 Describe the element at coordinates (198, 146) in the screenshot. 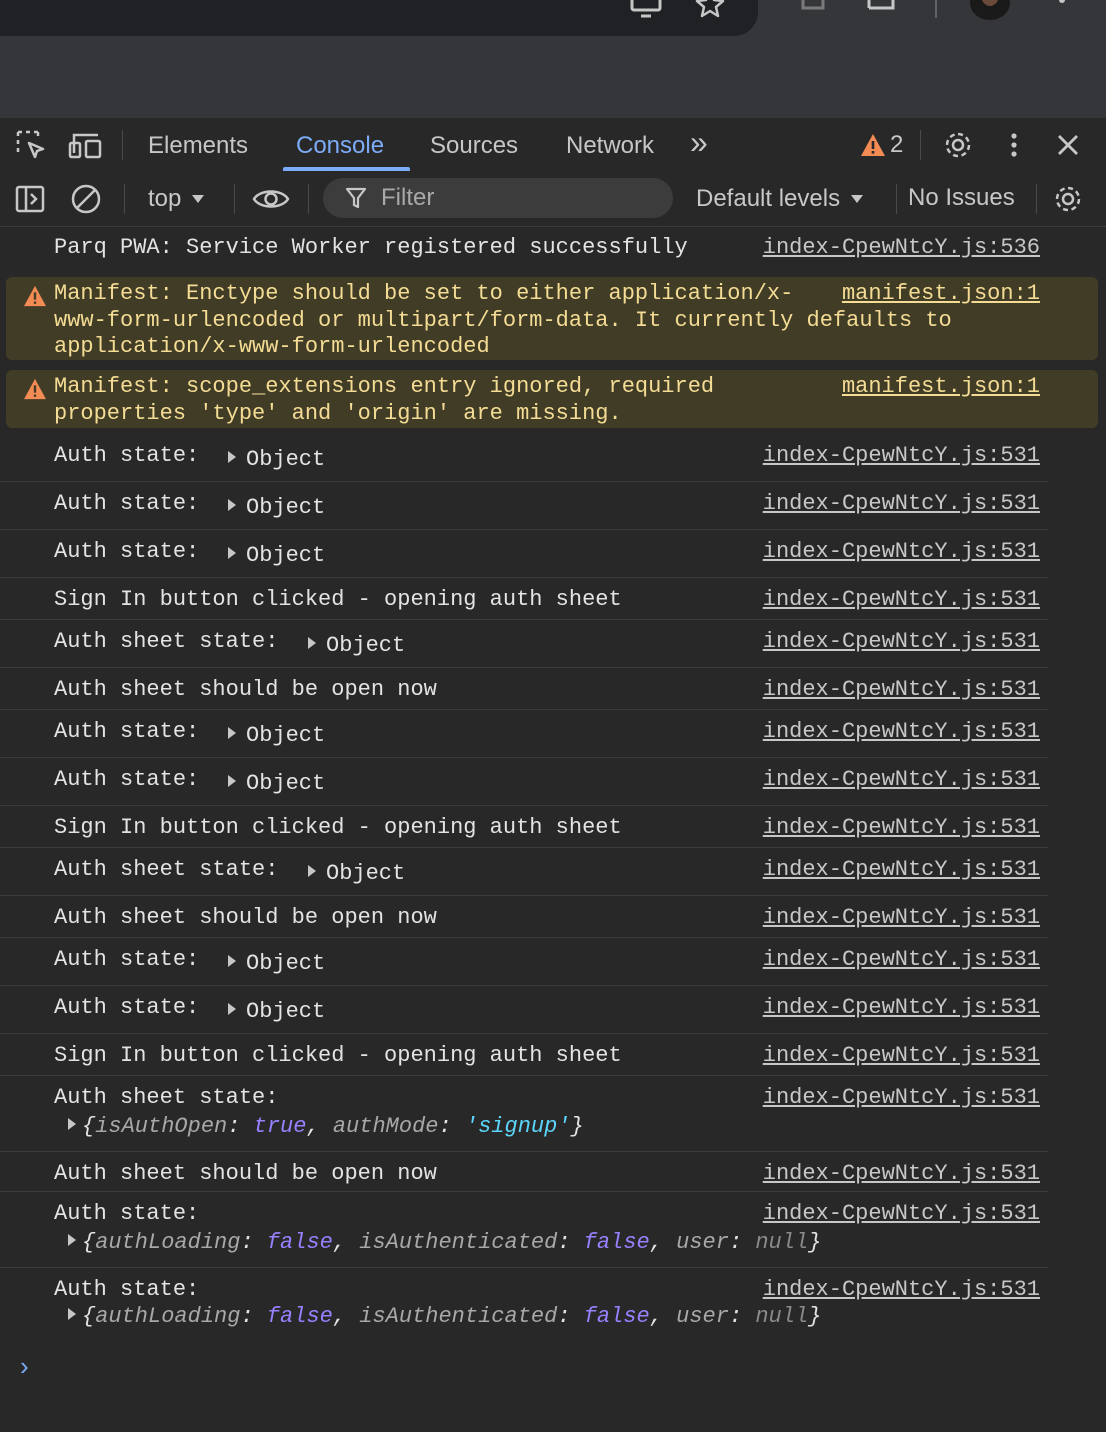

I see `tab-elements: Elements` at that location.